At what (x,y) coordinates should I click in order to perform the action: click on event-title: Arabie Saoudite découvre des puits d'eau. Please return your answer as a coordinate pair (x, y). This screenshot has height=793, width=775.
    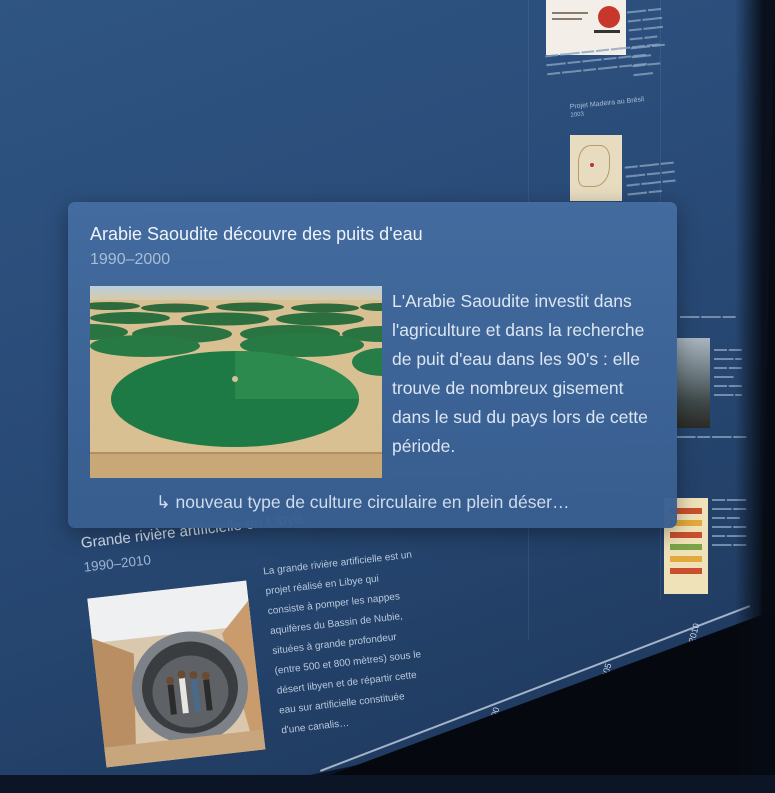
    Looking at the image, I should click on (256, 234).